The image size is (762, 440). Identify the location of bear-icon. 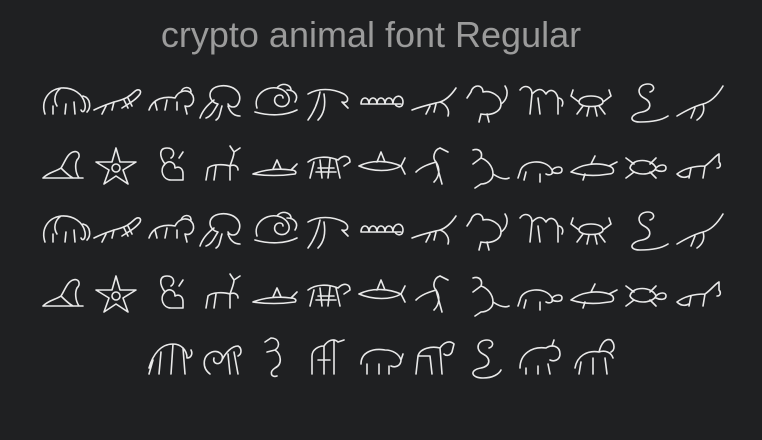
(540, 356).